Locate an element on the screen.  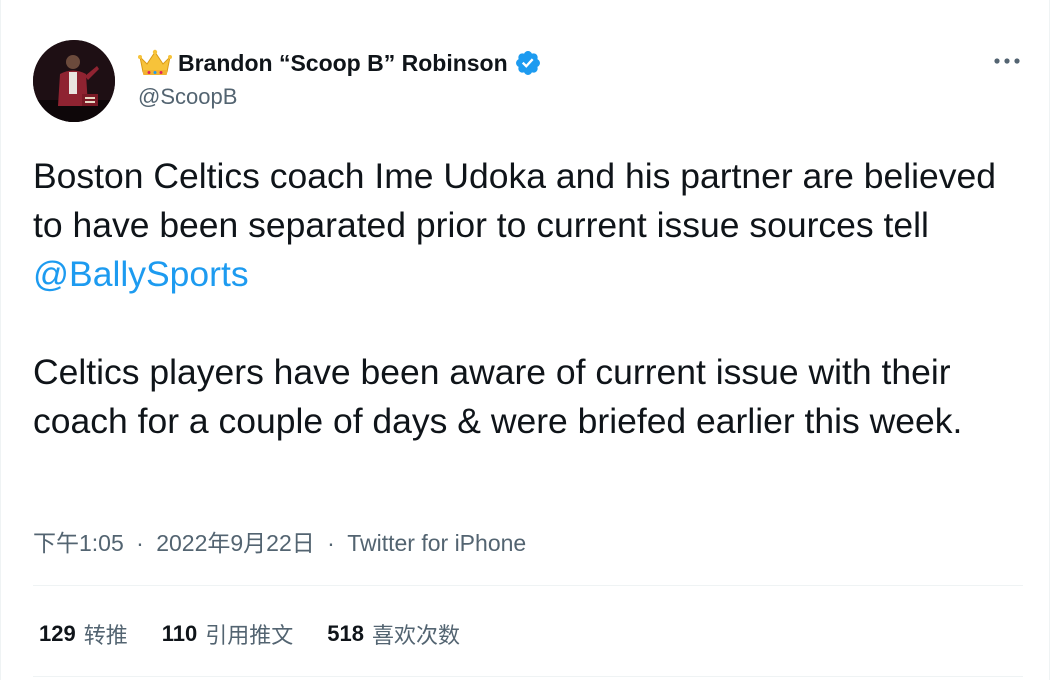
quotes-stat: 110 引用推文 is located at coordinates (228, 634).